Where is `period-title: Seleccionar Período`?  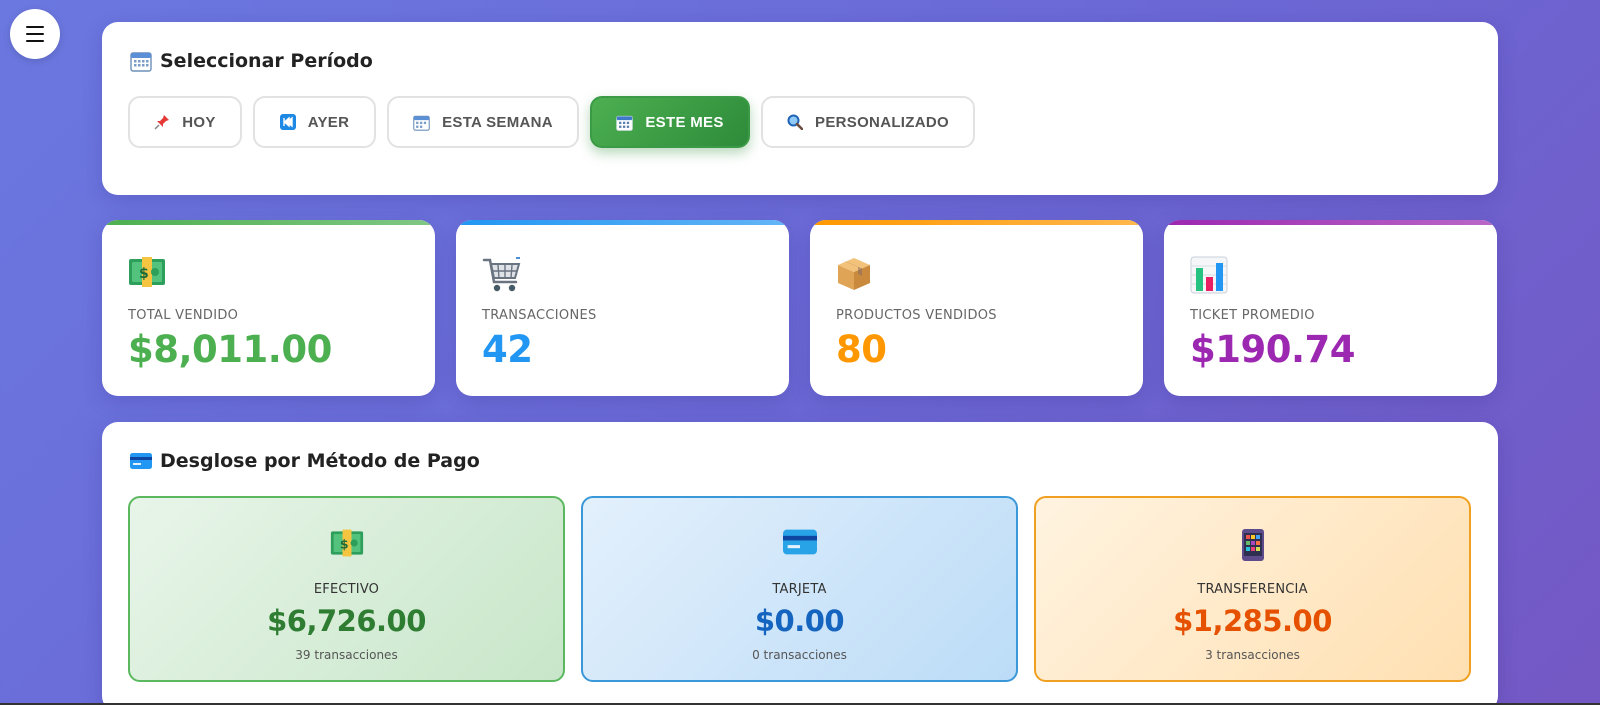
period-title: Seleccionar Período is located at coordinates (251, 61).